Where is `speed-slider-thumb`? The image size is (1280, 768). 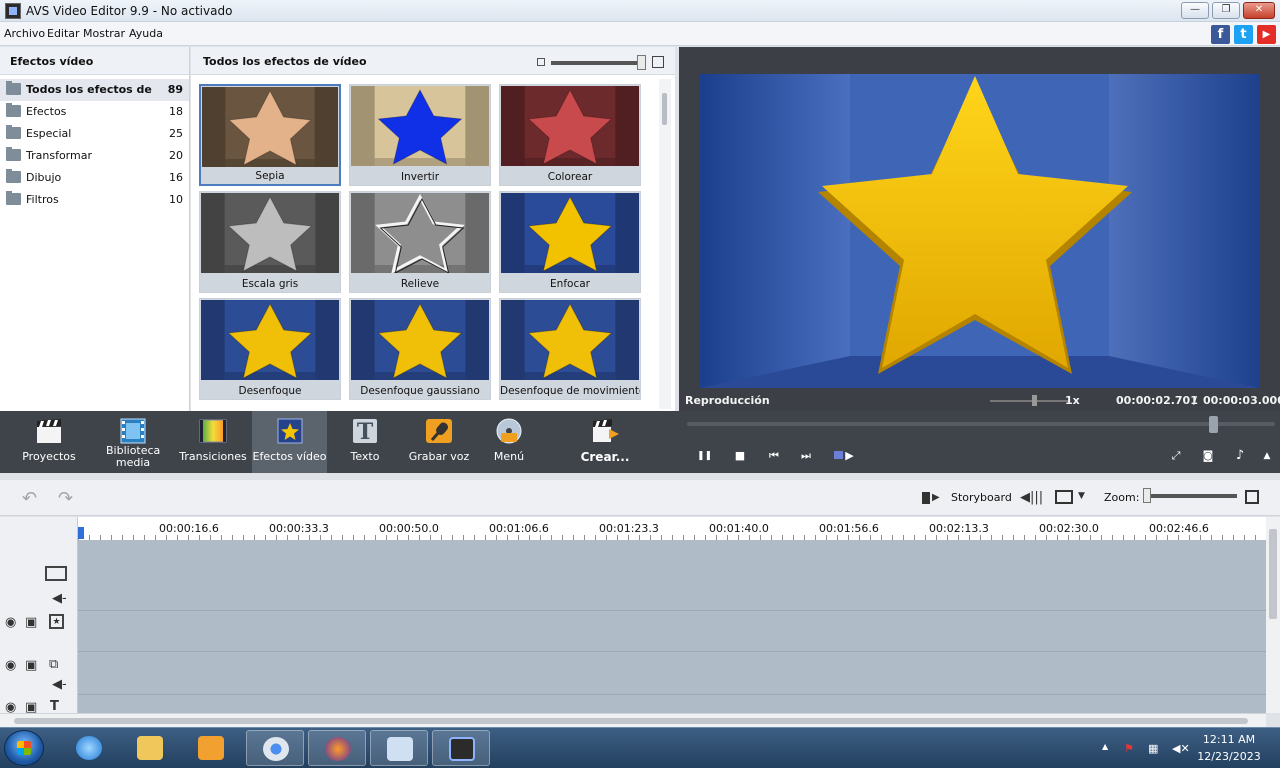
speed-slider-thumb is located at coordinates (1034, 400).